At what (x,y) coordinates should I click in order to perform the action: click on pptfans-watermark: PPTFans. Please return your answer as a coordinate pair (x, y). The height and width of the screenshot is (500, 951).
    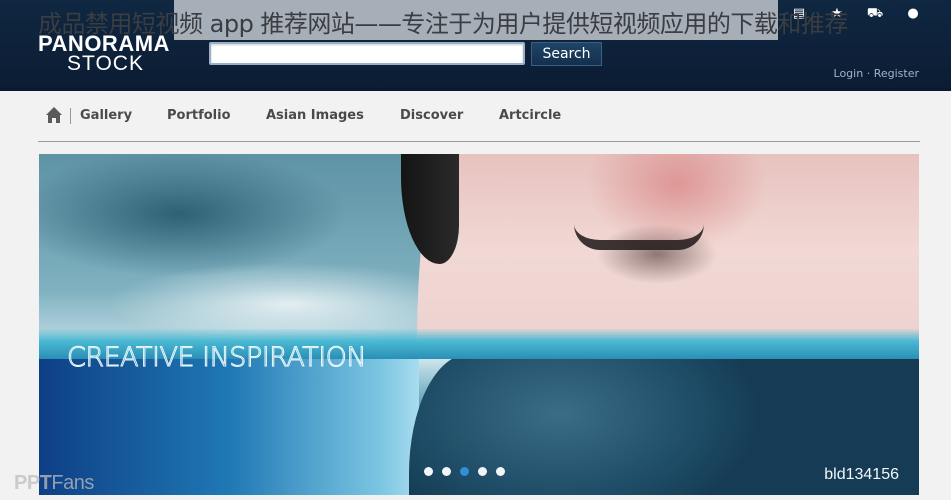
    Looking at the image, I should click on (54, 483).